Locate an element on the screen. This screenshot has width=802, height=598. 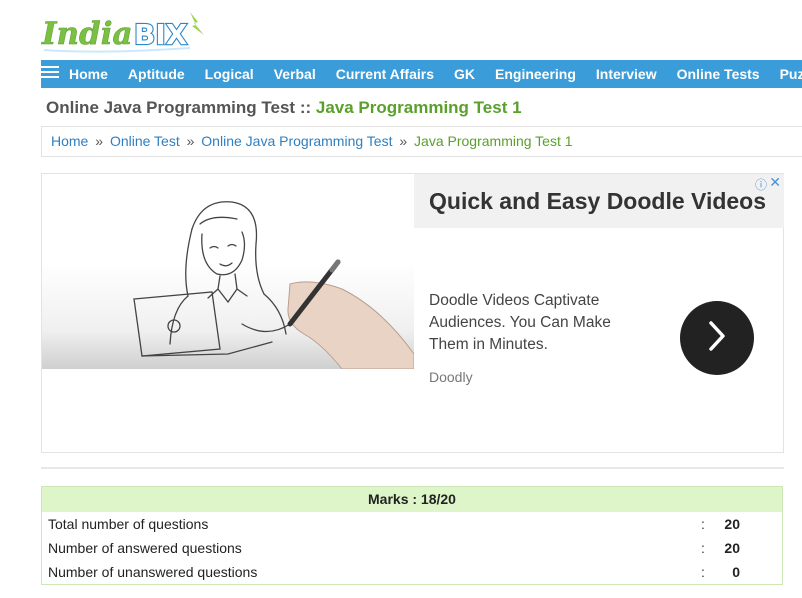
nav-item-puzzles: Puzzles is located at coordinates (786, 74).